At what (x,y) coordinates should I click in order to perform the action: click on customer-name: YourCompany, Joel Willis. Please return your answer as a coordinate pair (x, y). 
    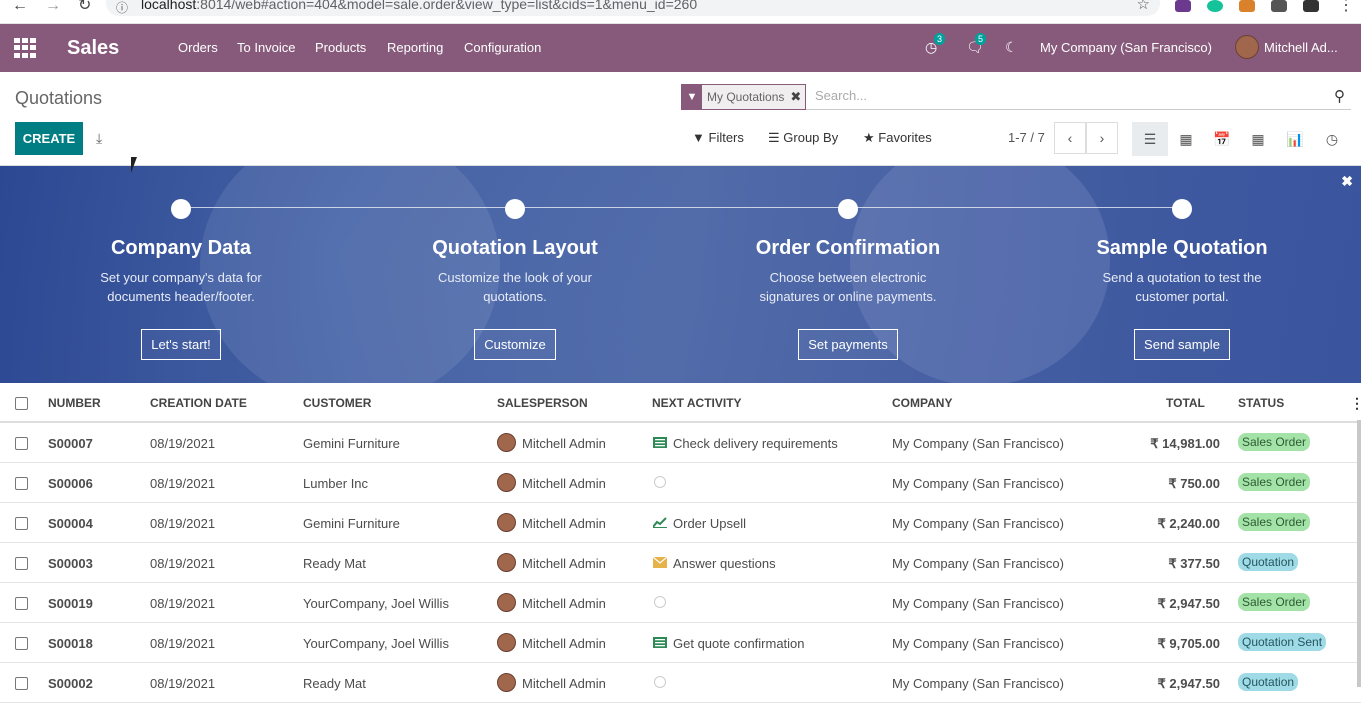
    Looking at the image, I should click on (376, 643).